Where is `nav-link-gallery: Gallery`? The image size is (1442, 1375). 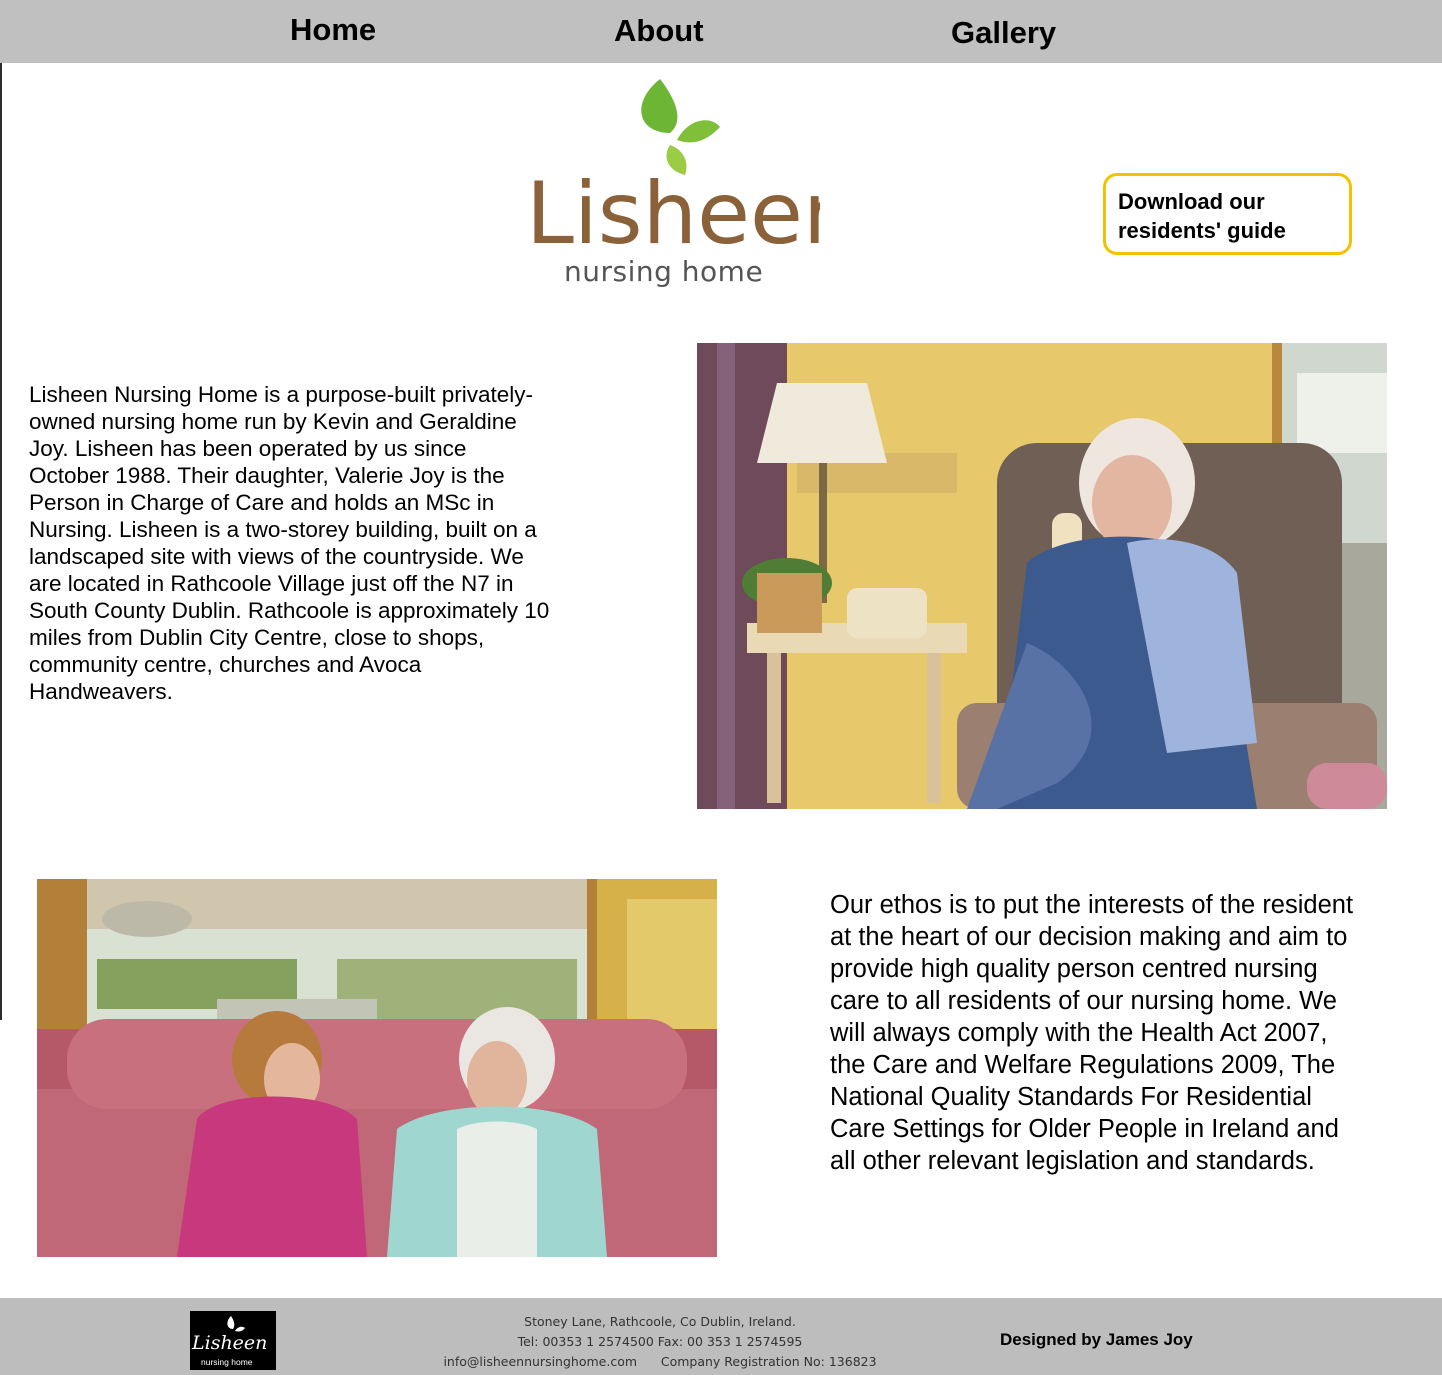
nav-link-gallery: Gallery is located at coordinates (1003, 33).